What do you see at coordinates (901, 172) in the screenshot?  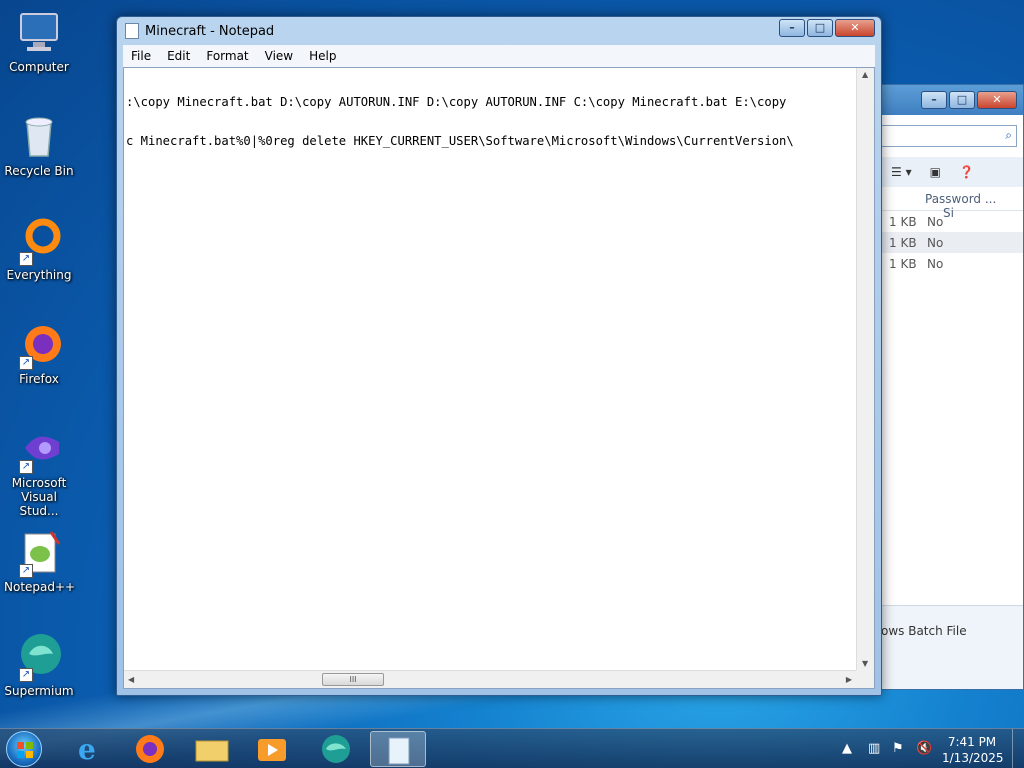 I see `views-icon: ☰ ▾` at bounding box center [901, 172].